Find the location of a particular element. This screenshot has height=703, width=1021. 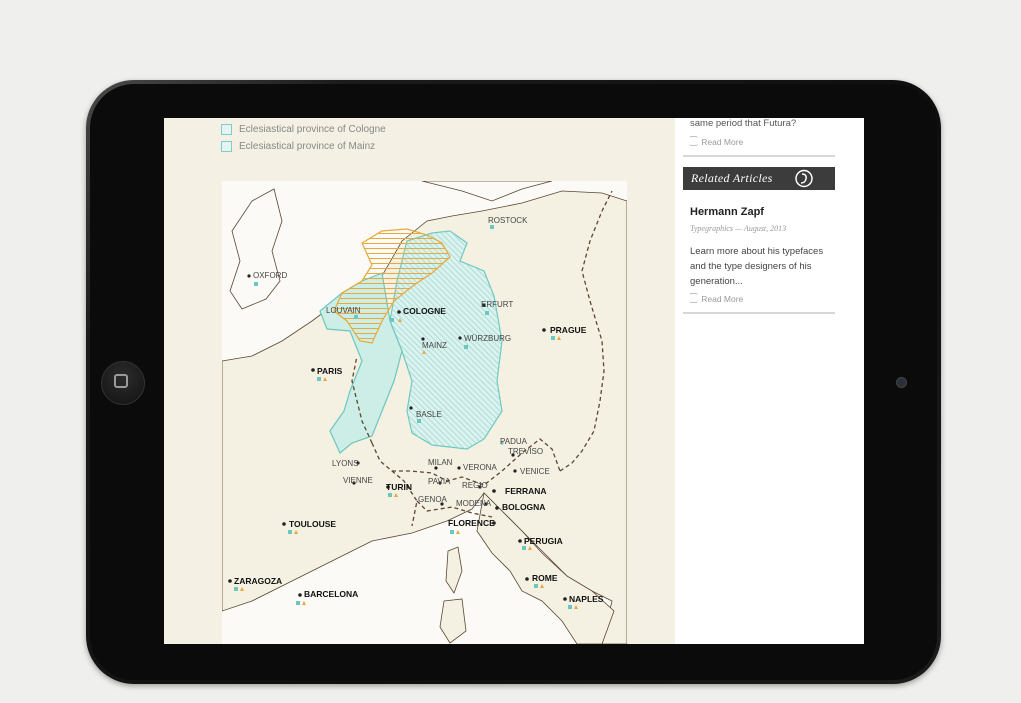

previous-teaser-text: same period that Futura? is located at coordinates (743, 123).